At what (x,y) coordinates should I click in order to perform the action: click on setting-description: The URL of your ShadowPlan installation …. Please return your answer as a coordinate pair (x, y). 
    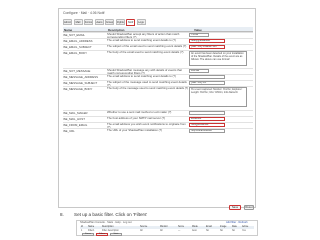
    Looking at the image, I should click on (135, 130).